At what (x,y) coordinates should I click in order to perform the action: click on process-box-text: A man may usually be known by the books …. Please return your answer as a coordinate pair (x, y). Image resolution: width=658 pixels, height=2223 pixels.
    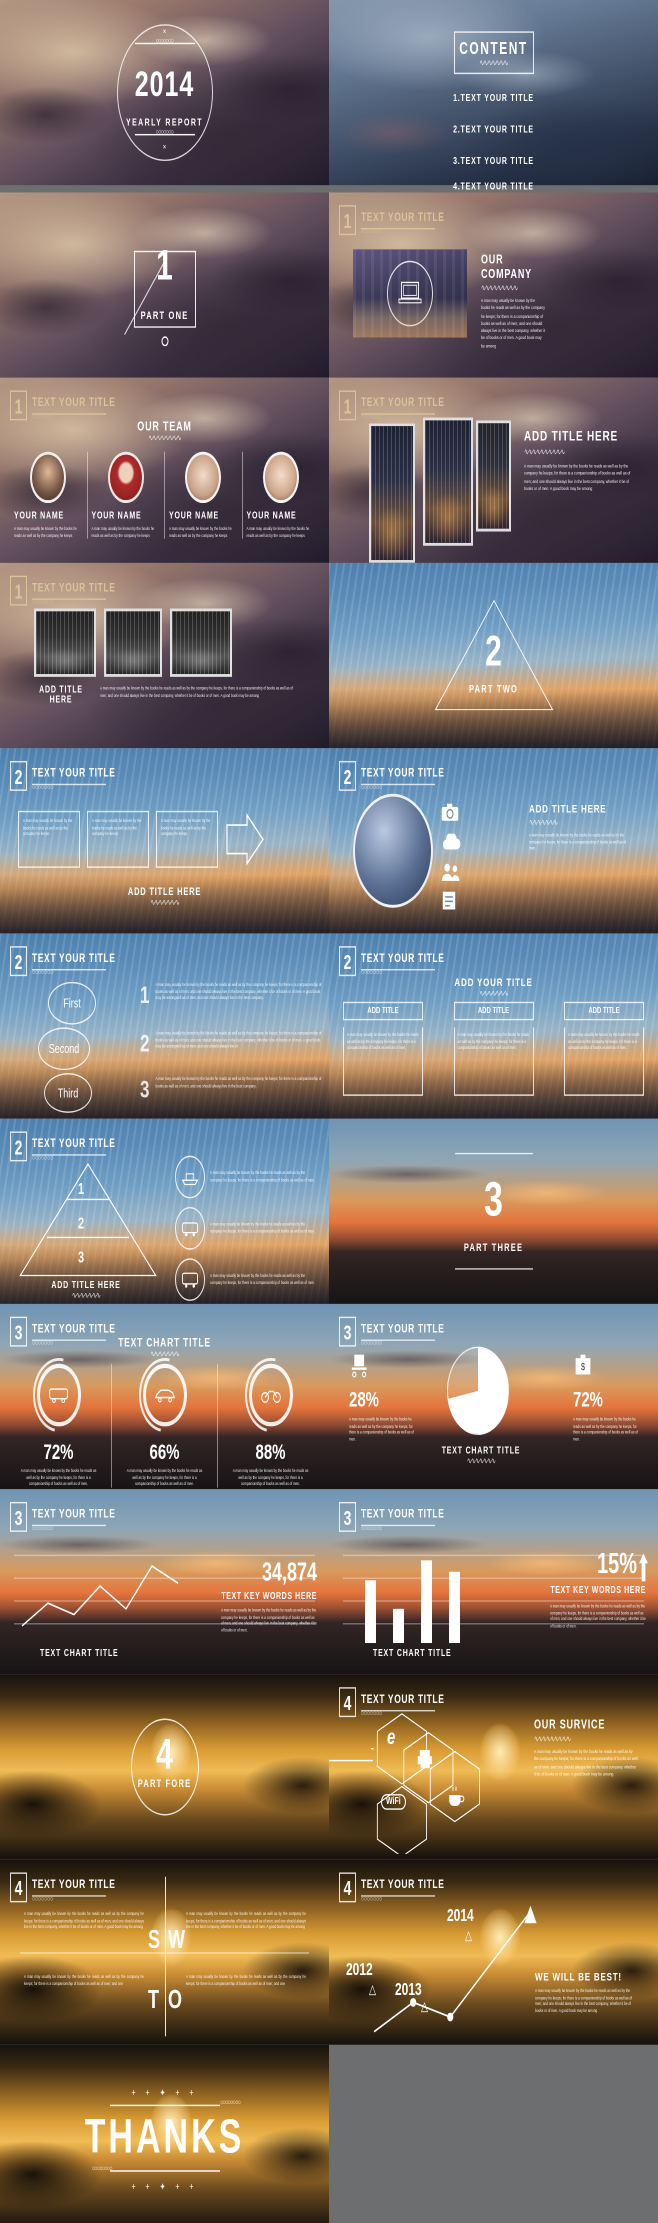
    Looking at the image, I should click on (186, 827).